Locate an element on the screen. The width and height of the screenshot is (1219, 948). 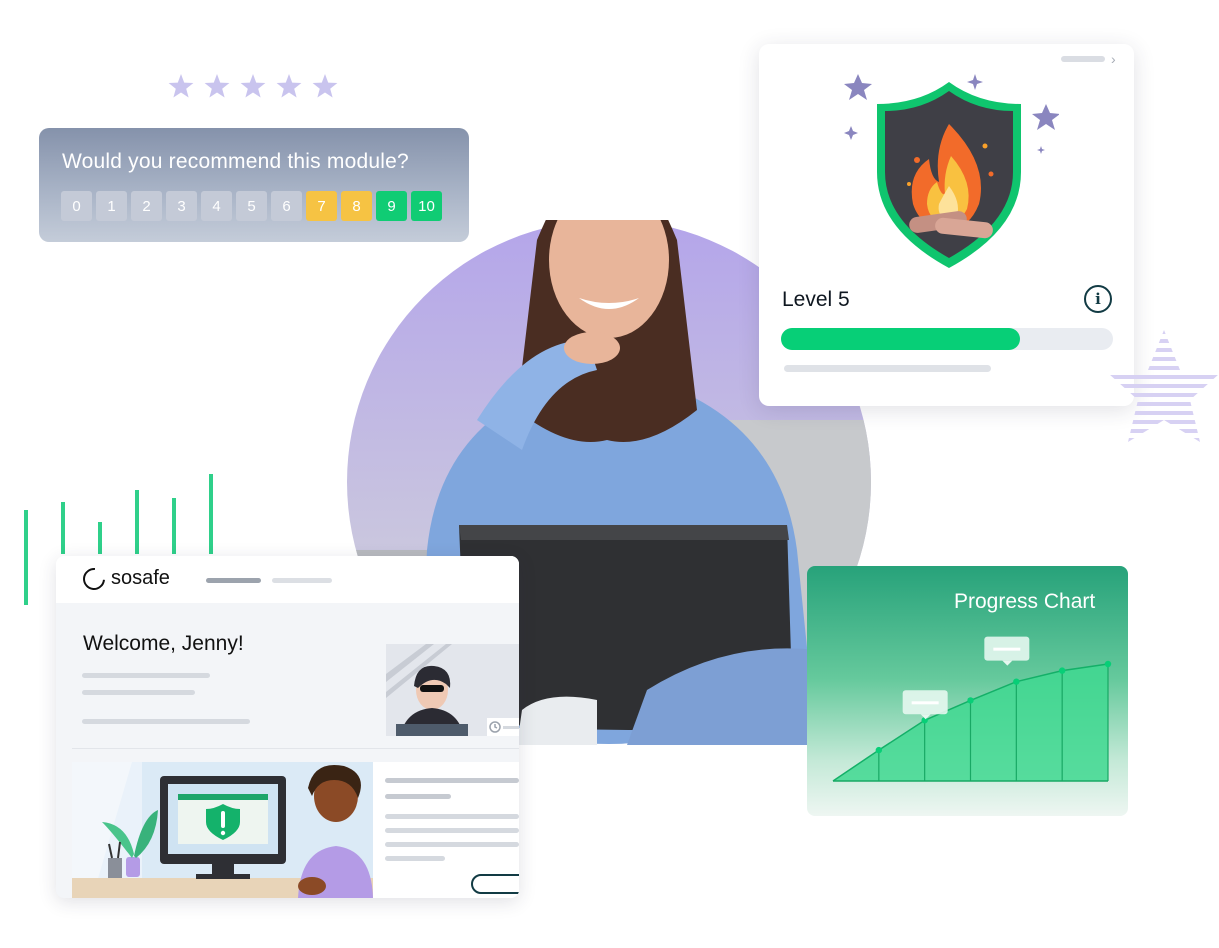
decorative-star-icon is located at coordinates (1164, 386).